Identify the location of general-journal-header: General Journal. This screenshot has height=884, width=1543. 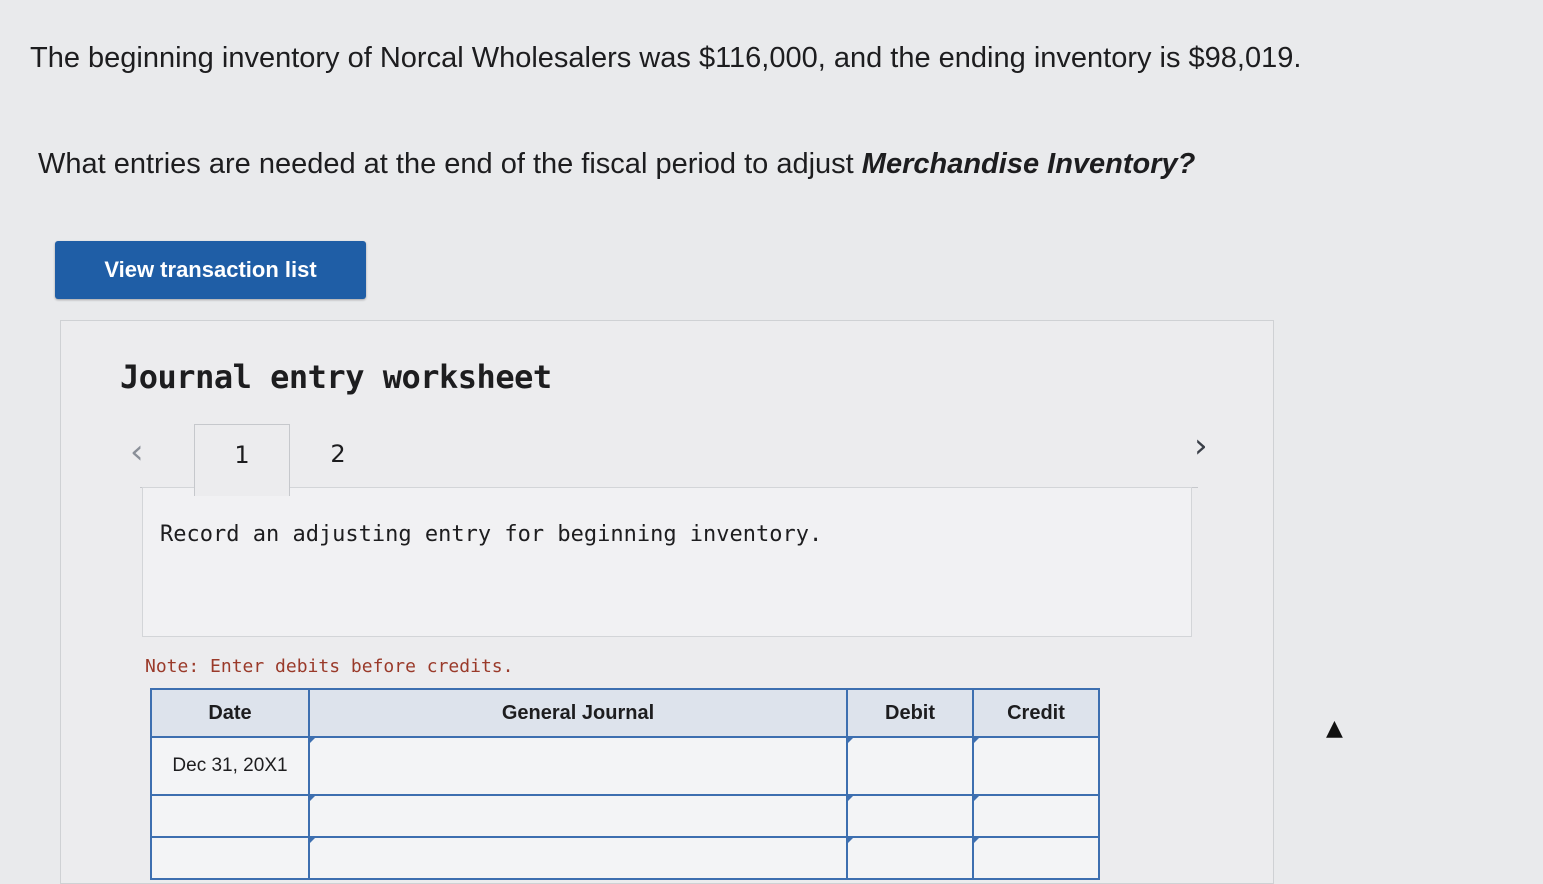
(578, 713).